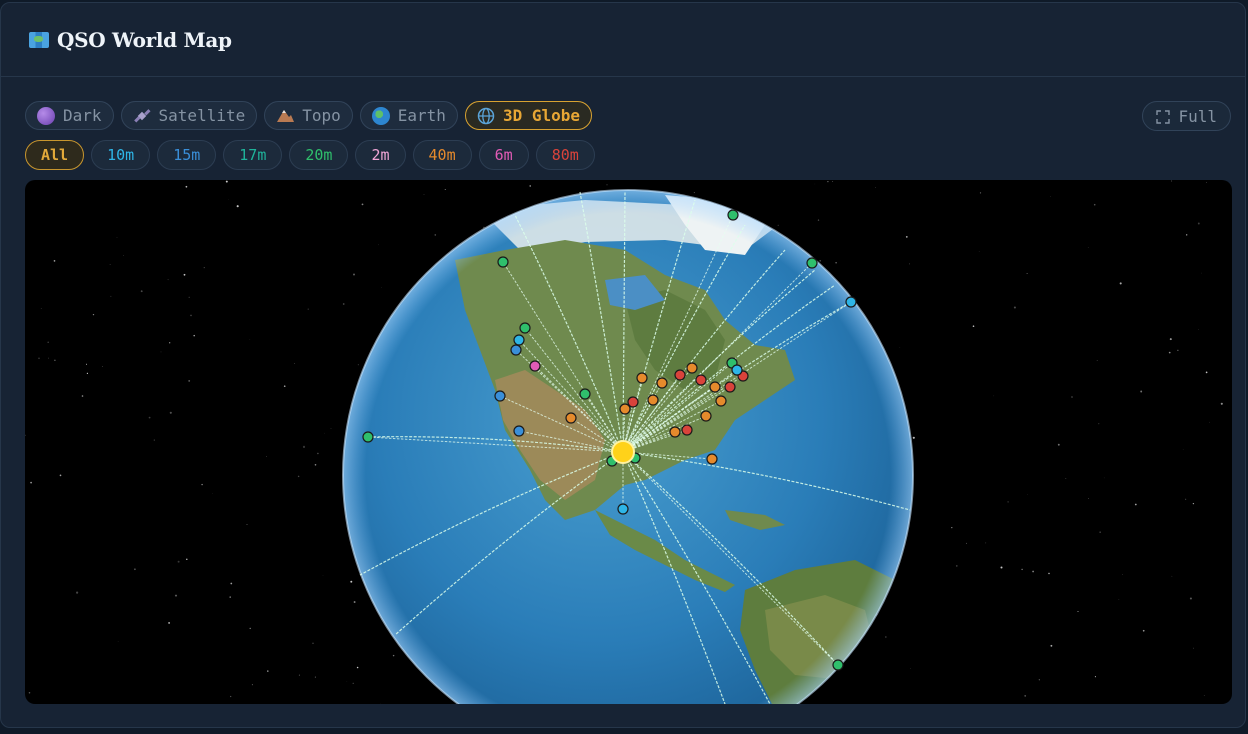  What do you see at coordinates (55, 155) in the screenshot?
I see `band-all-button: All` at bounding box center [55, 155].